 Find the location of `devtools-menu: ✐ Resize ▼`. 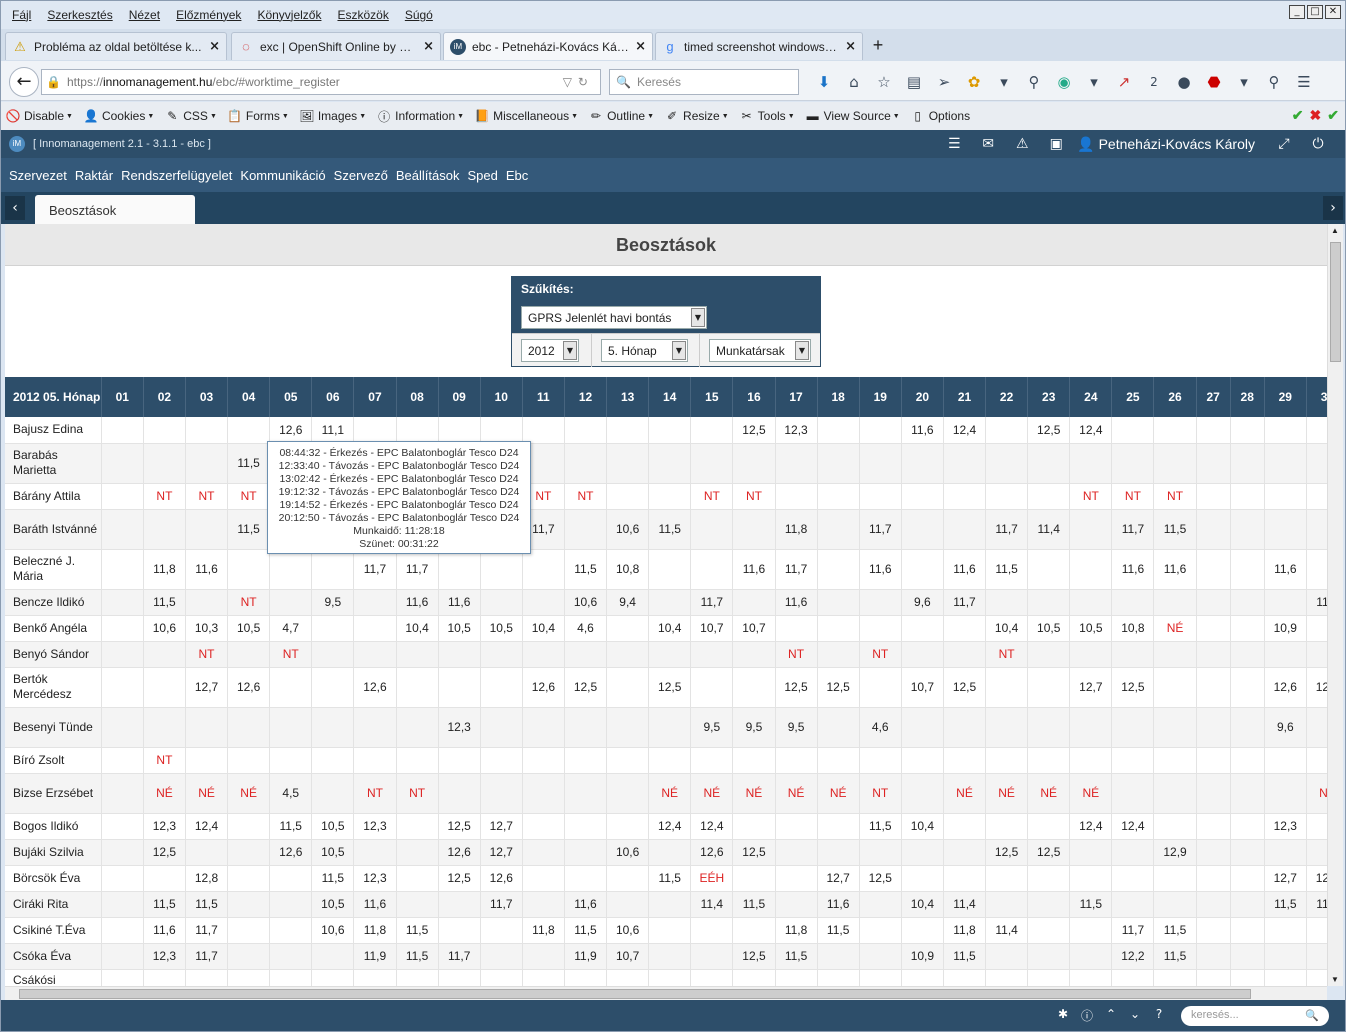

devtools-menu: ✐ Resize ▼ is located at coordinates (697, 116).